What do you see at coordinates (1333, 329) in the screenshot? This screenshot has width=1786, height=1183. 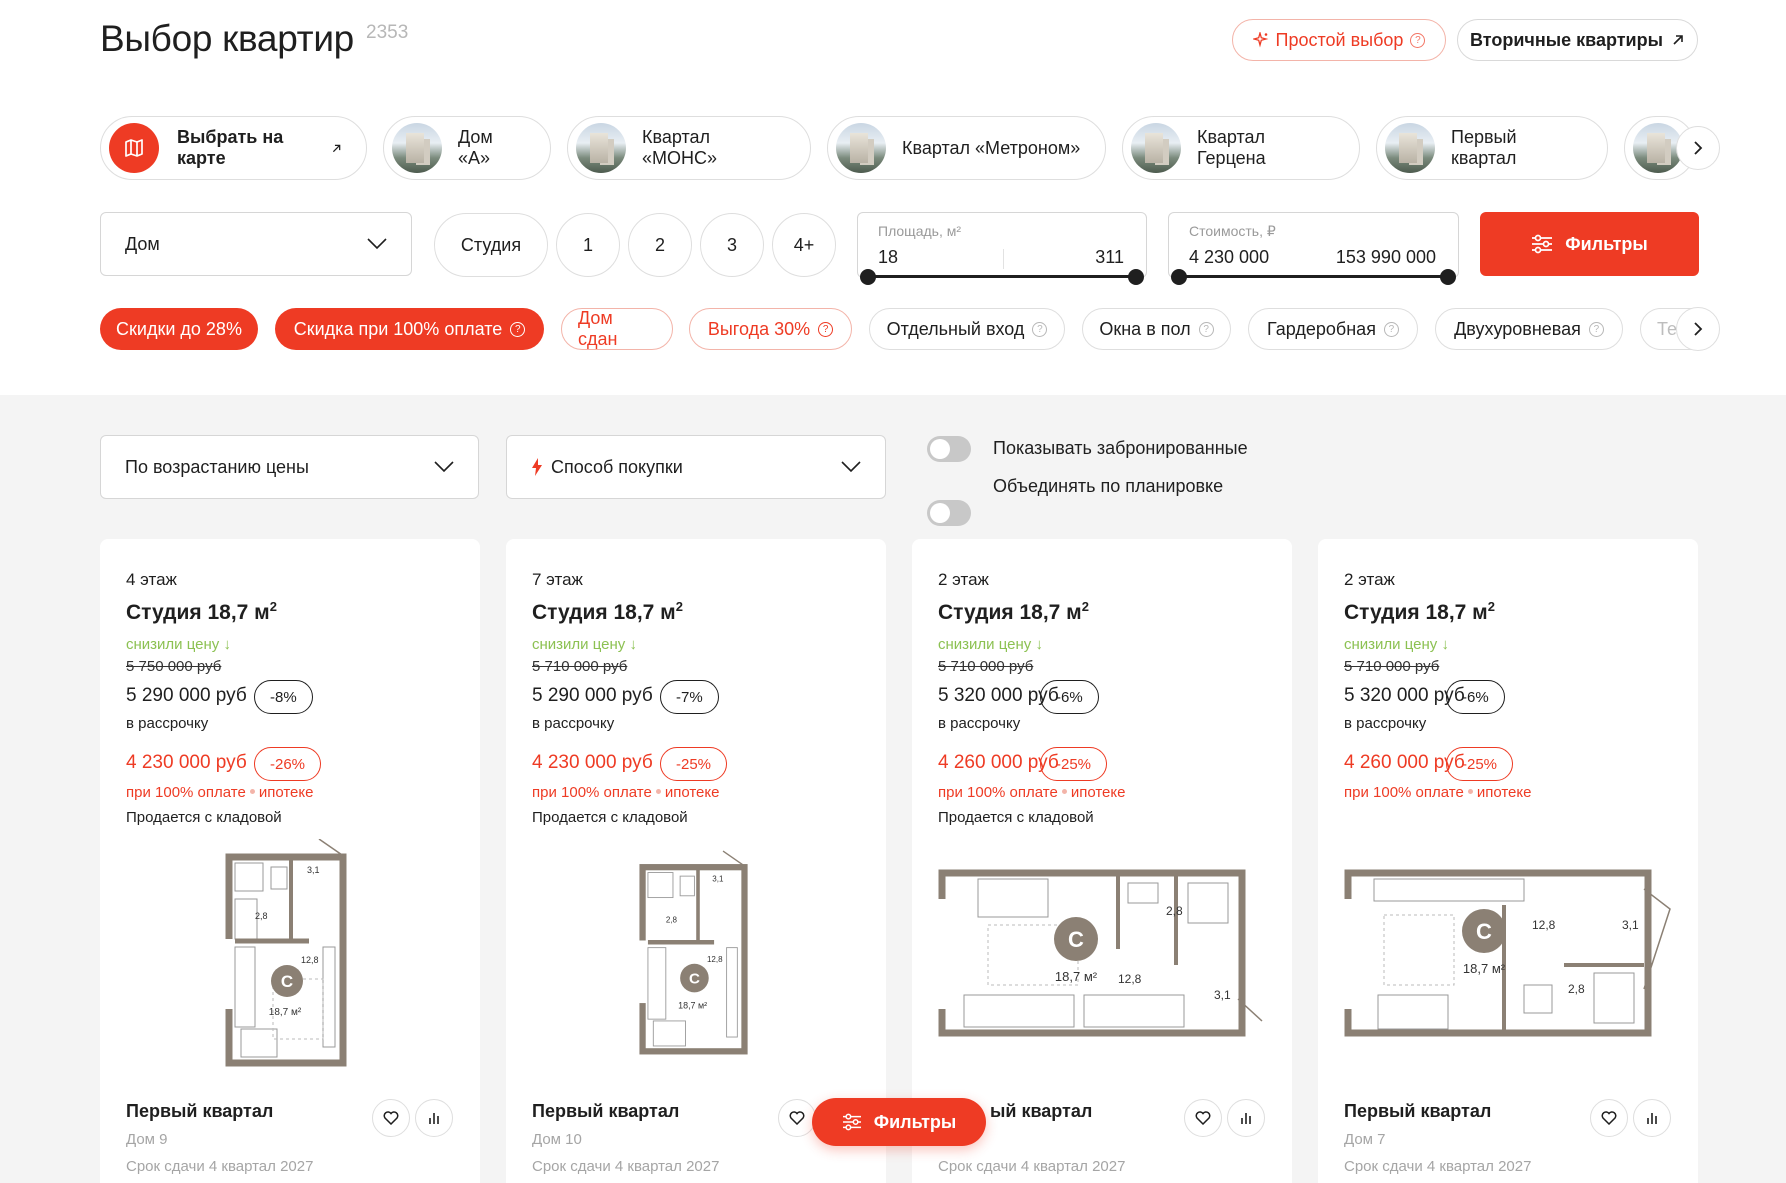 I see `tag-wardrobe: Гардеробная ?` at bounding box center [1333, 329].